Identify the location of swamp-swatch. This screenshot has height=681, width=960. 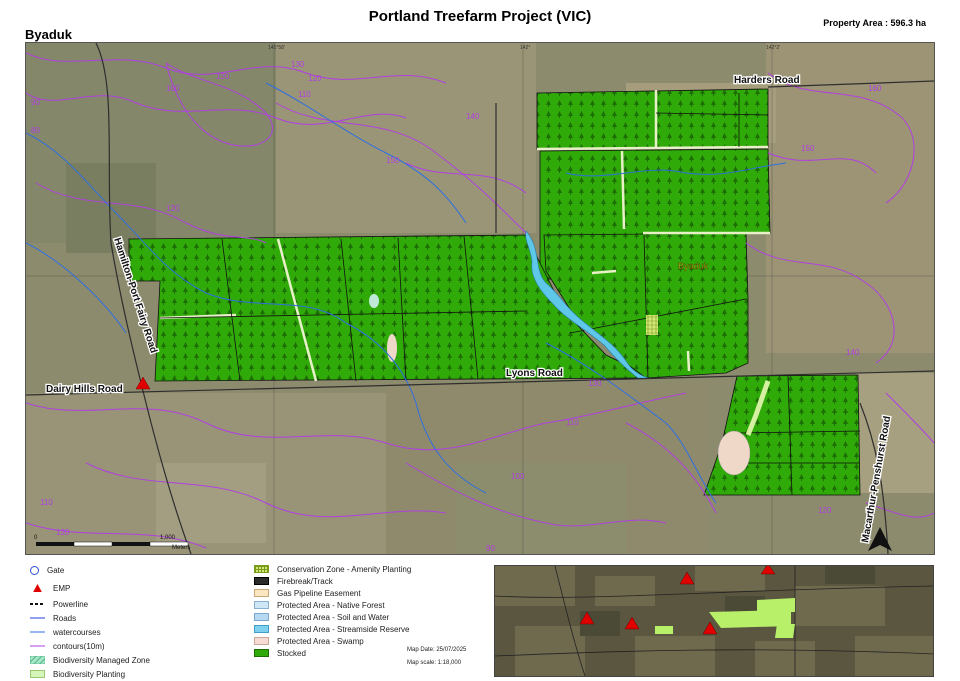
(261, 641).